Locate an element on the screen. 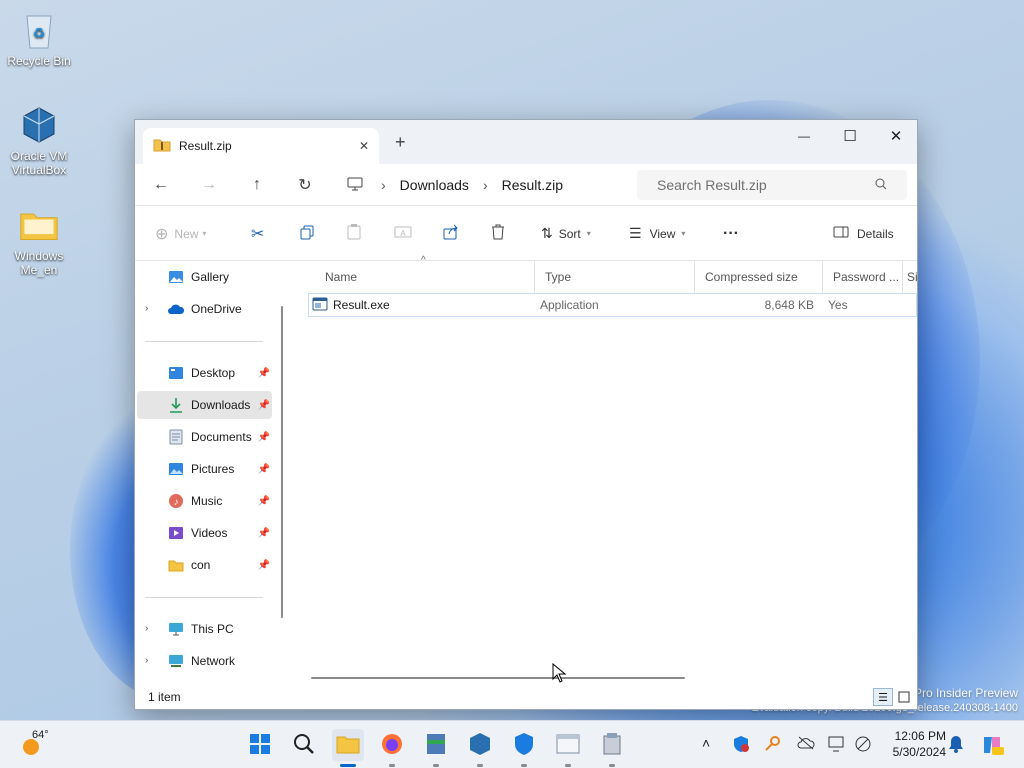 The width and height of the screenshot is (1024, 768). taskbar-app-window is located at coordinates (568, 748).